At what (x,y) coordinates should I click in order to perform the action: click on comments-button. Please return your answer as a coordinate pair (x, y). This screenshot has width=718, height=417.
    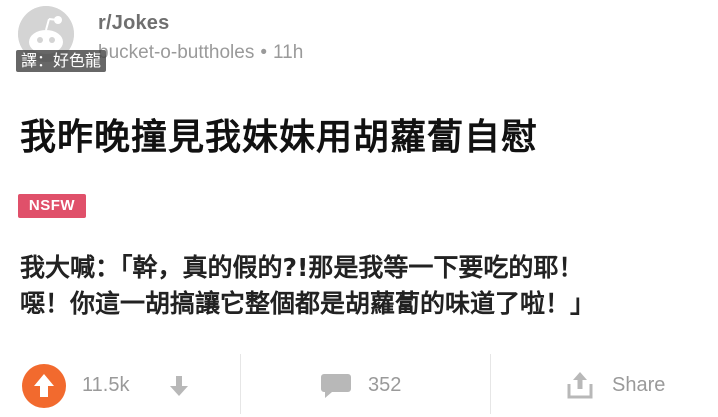
    Looking at the image, I should click on (336, 386).